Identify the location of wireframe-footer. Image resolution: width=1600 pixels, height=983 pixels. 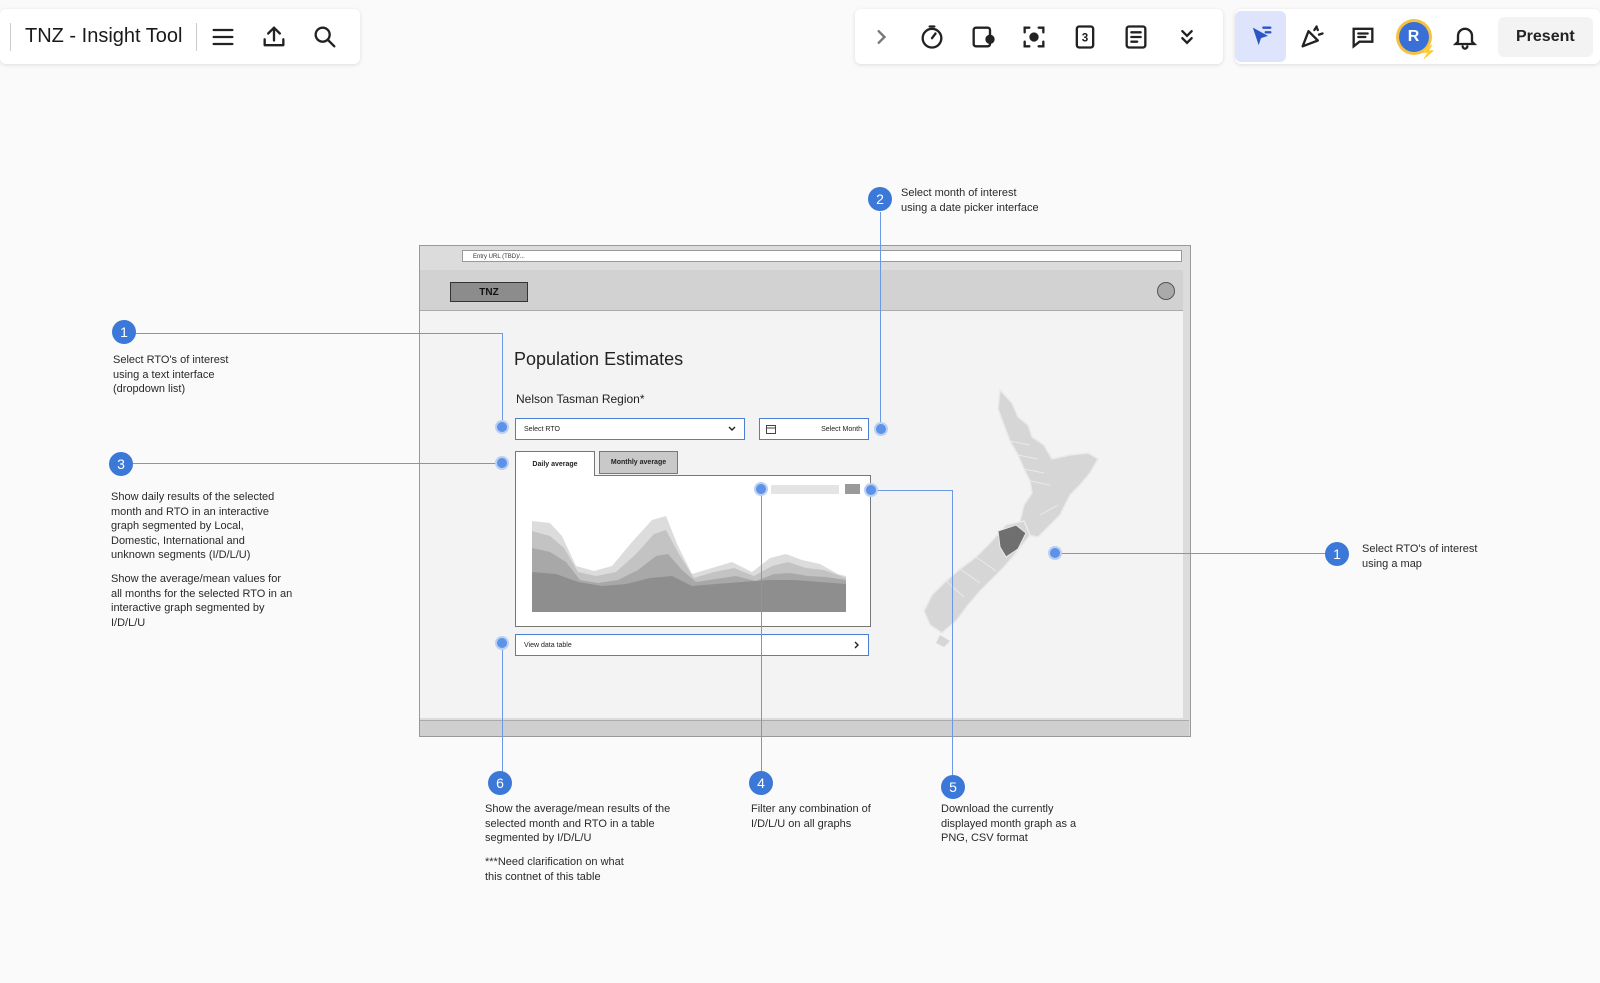
(804, 728).